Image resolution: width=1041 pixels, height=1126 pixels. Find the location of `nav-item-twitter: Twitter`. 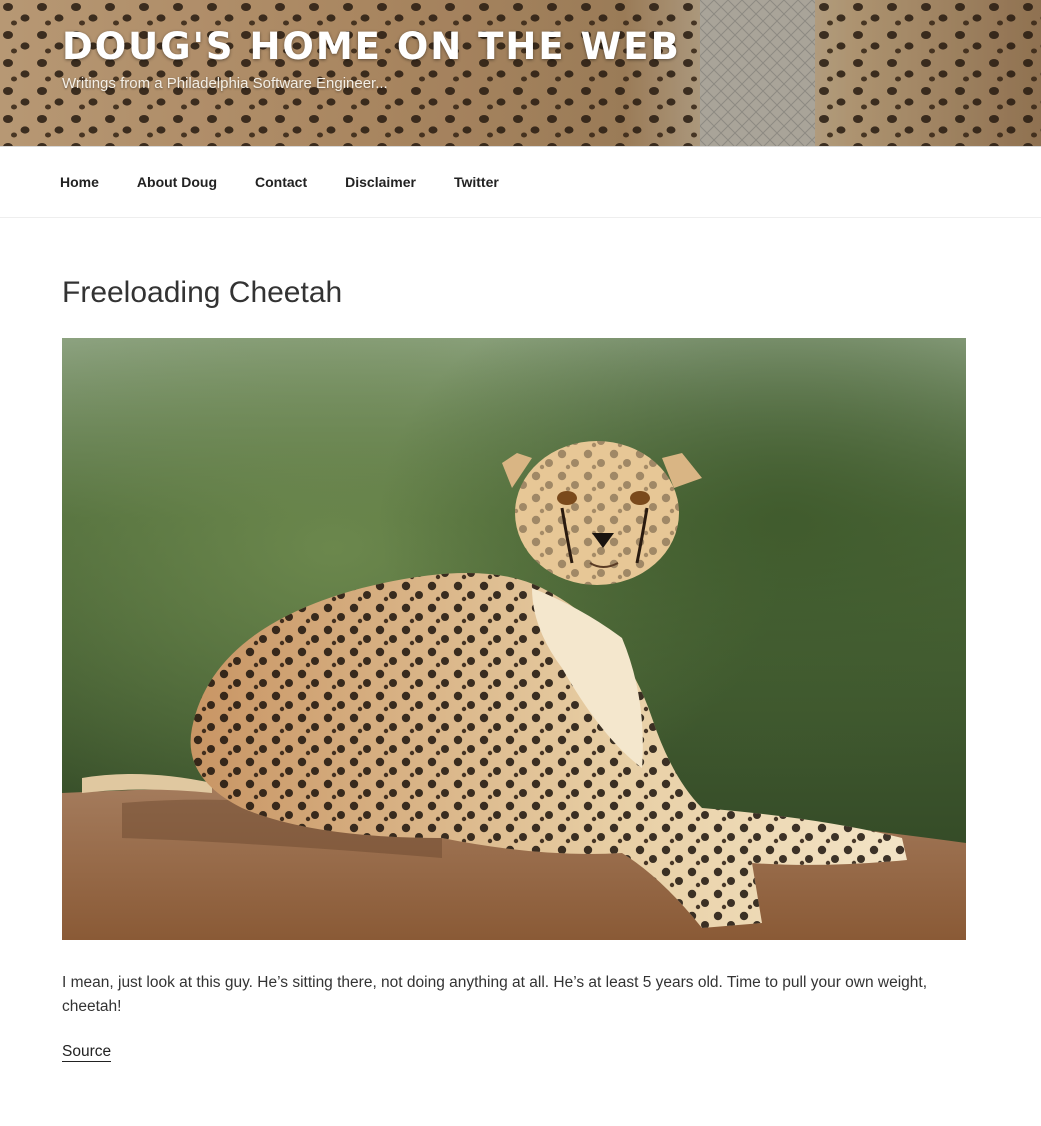

nav-item-twitter: Twitter is located at coordinates (476, 182).